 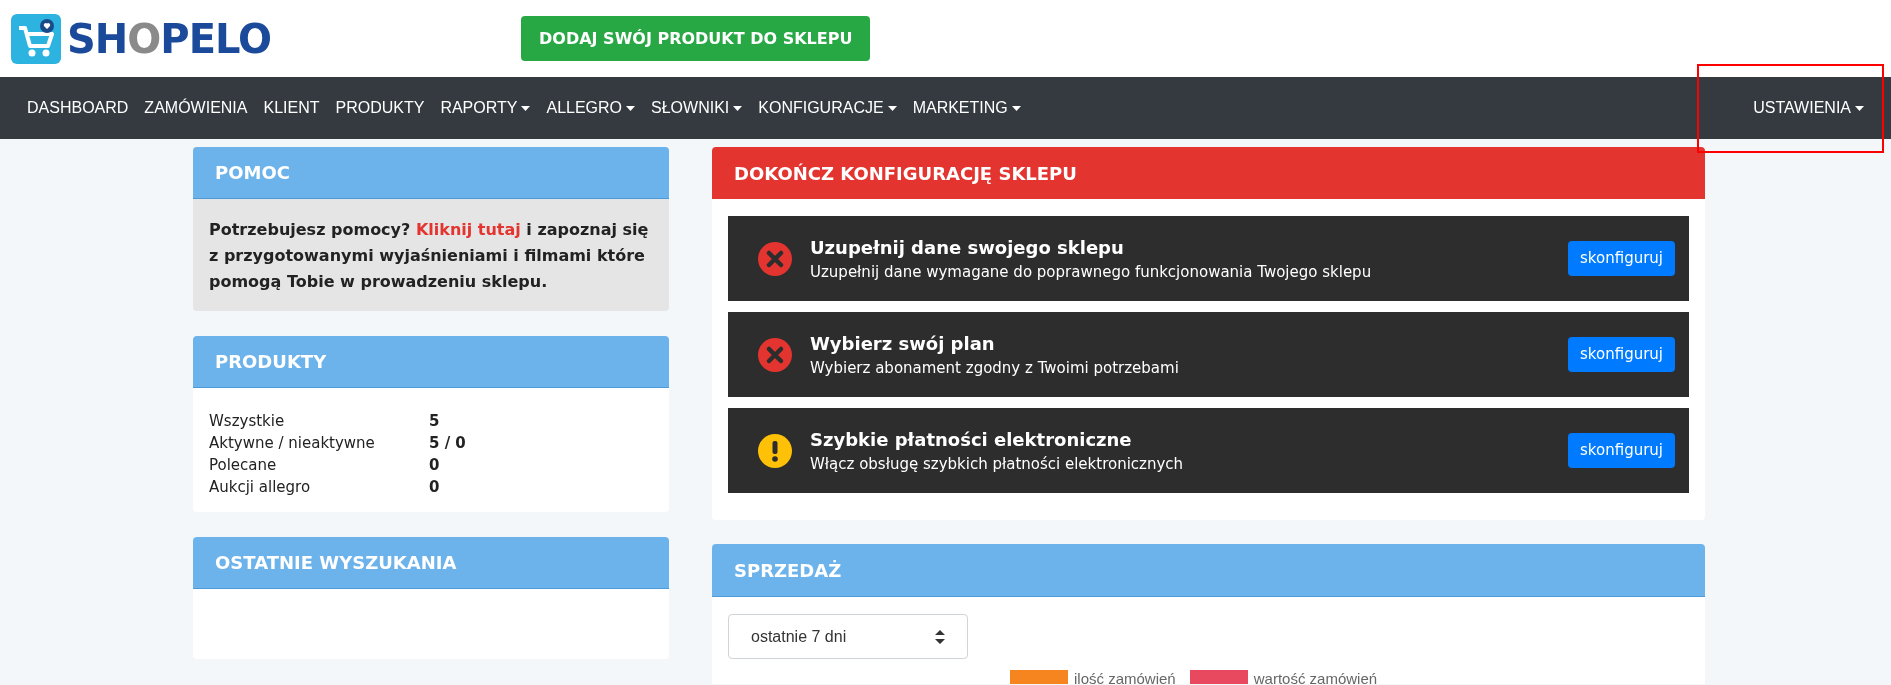 What do you see at coordinates (434, 421) in the screenshot?
I see `stat-value: 5` at bounding box center [434, 421].